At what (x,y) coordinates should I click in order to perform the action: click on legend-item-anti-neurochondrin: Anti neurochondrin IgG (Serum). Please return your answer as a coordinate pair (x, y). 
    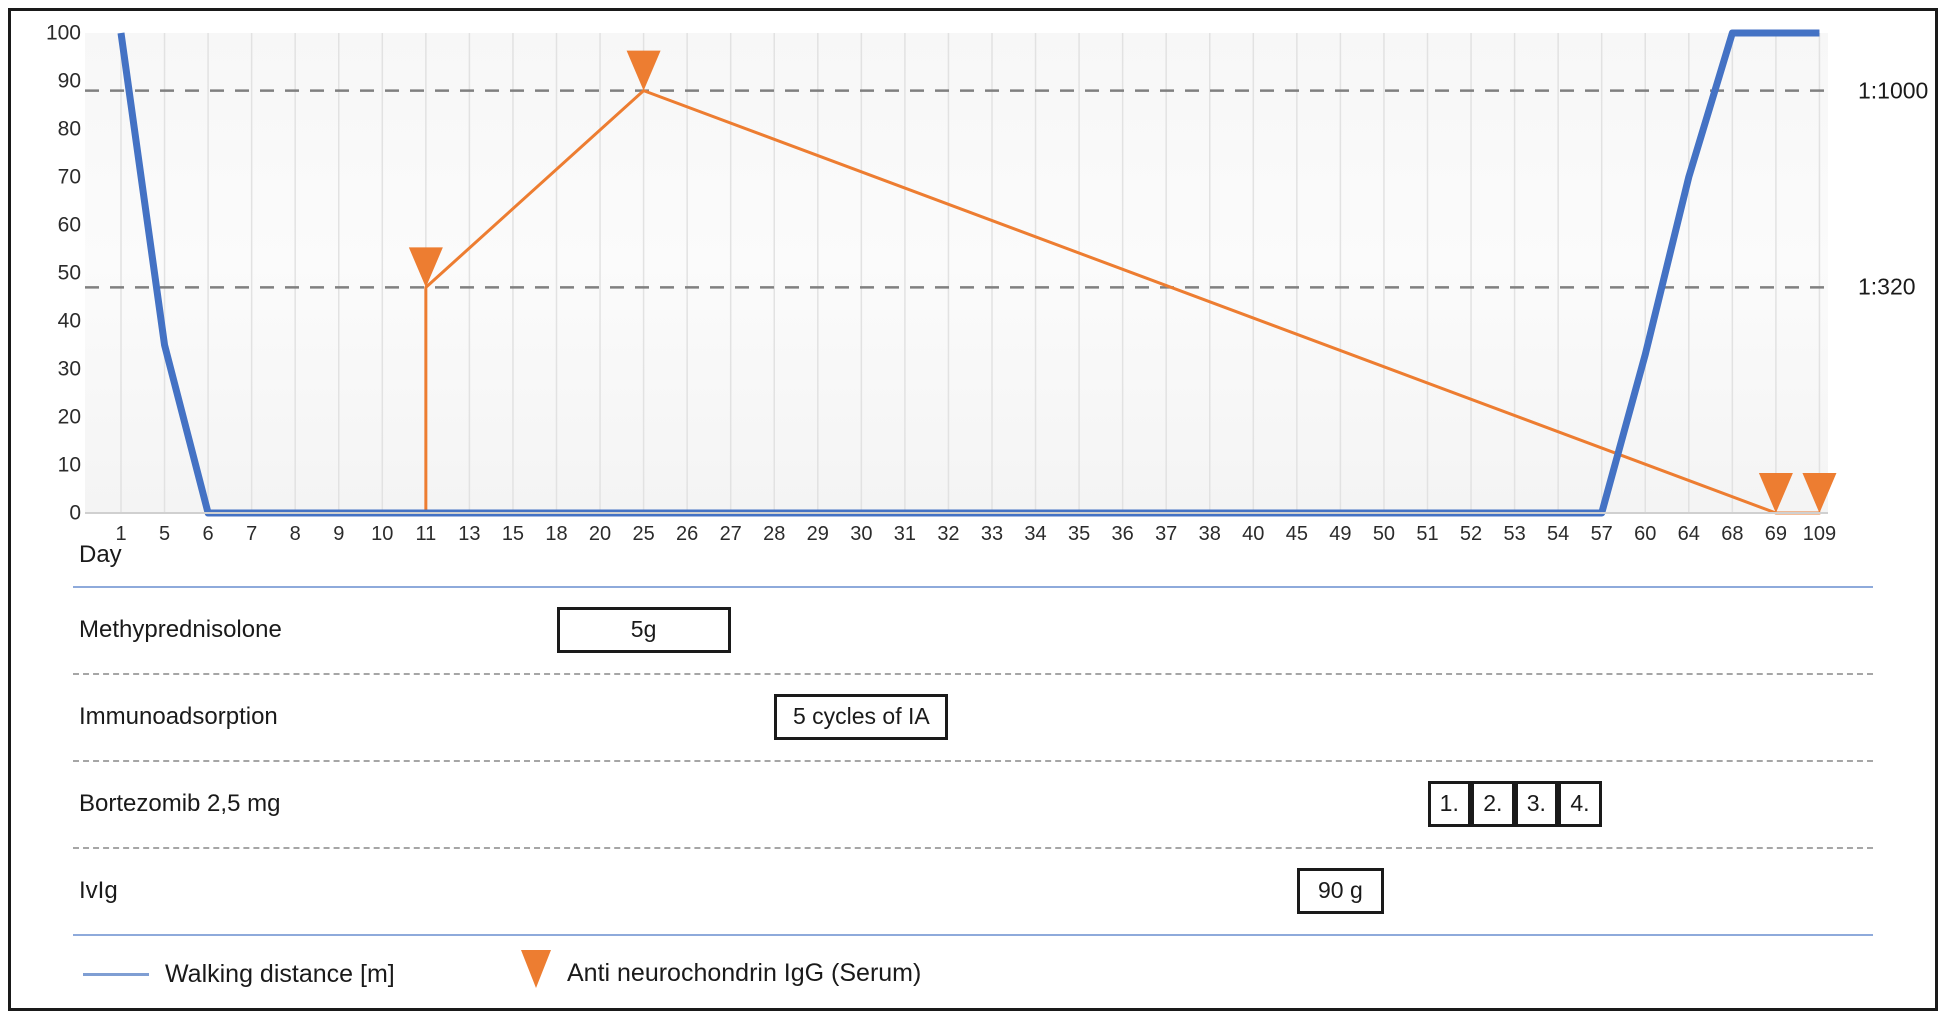
    Looking at the image, I should click on (721, 969).